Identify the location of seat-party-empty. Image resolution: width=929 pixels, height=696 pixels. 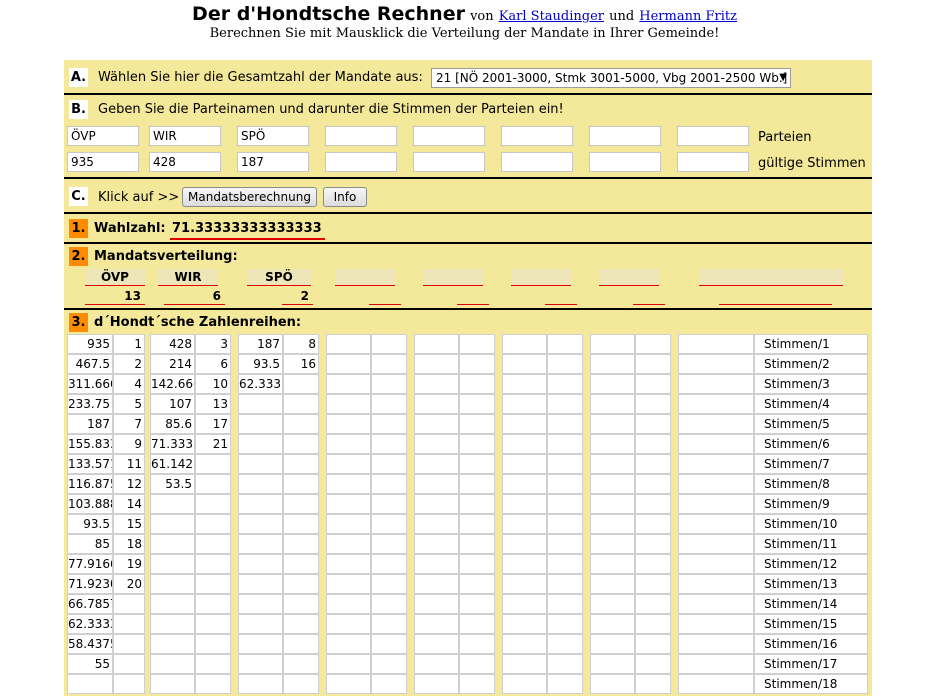
(541, 277).